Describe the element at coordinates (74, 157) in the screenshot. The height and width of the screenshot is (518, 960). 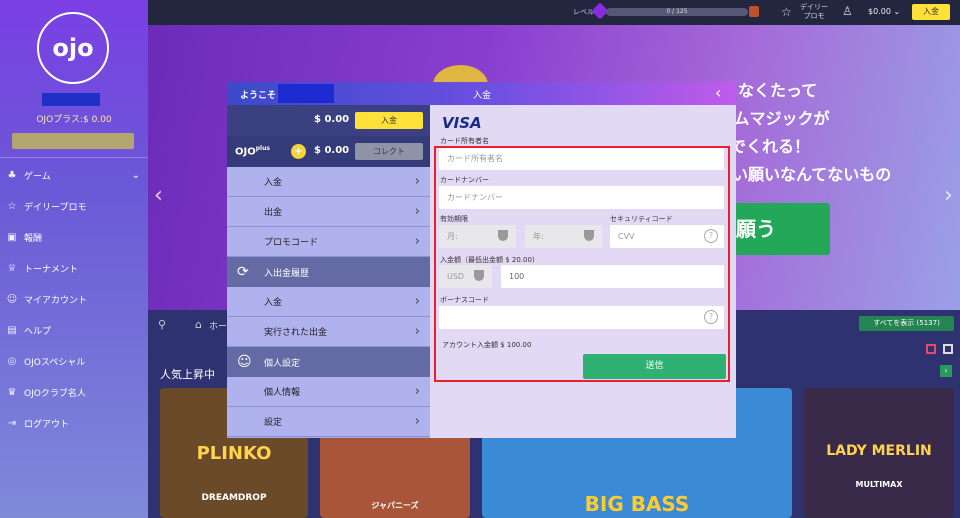
I see `sidebar-divider` at that location.